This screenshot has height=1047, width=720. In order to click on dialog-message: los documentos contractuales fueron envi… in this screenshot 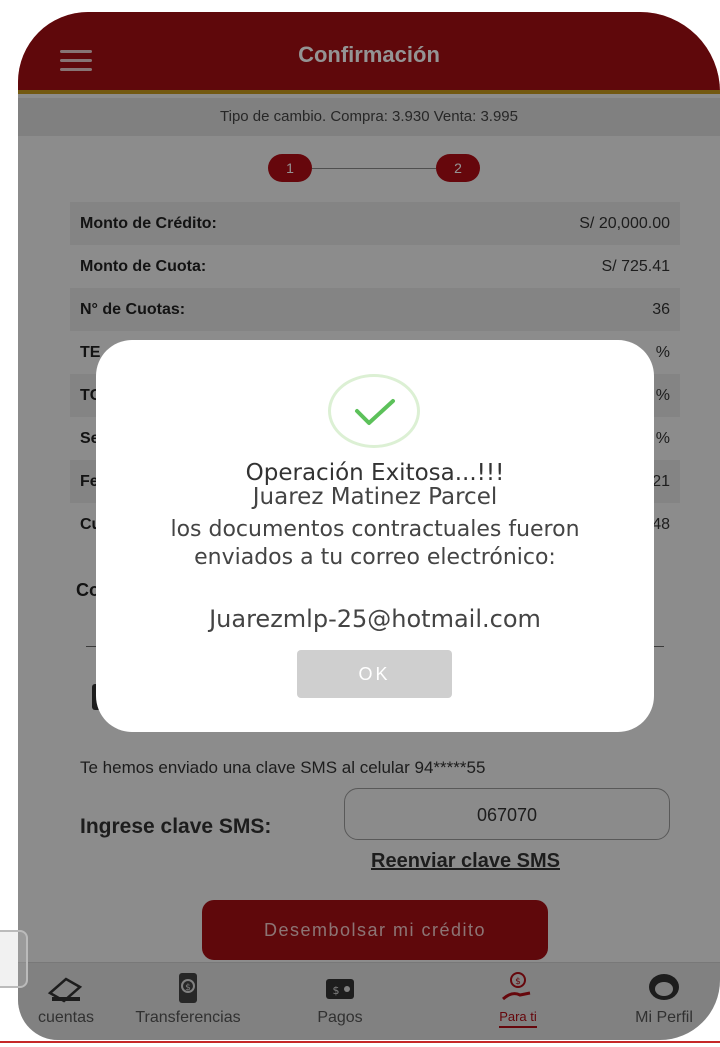, I will do `click(375, 543)`.